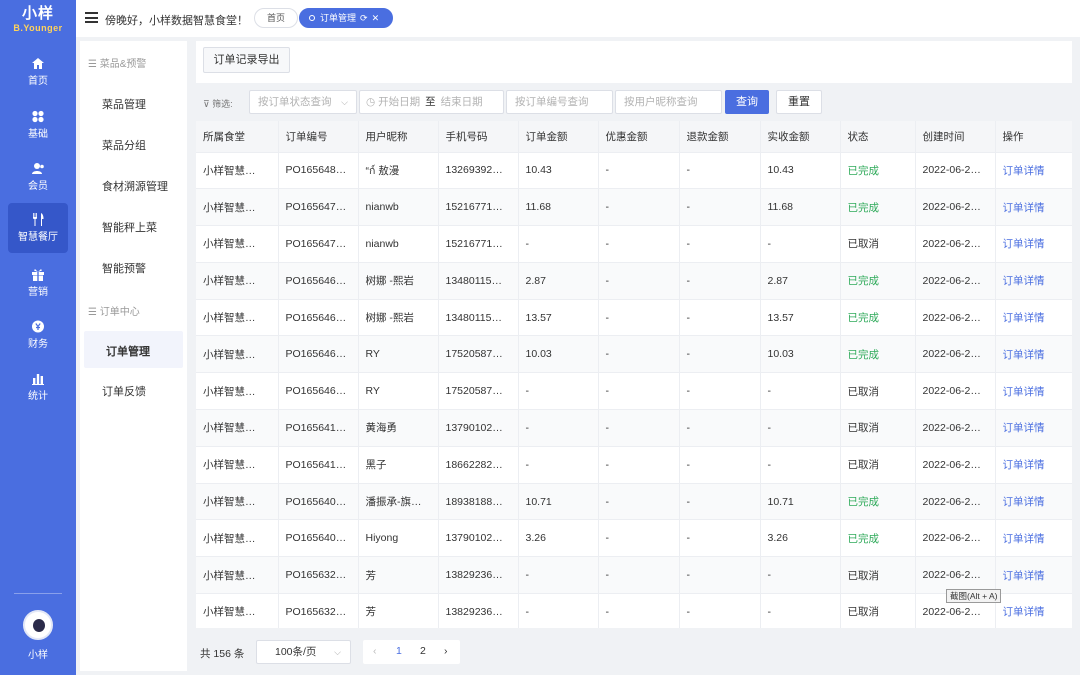  What do you see at coordinates (639, 137) in the screenshot?
I see `column-header: 优惠金额` at bounding box center [639, 137].